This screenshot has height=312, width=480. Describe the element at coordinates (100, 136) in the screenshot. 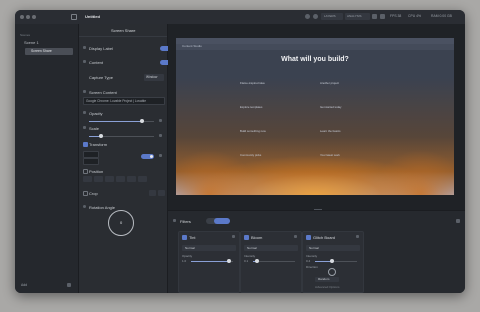

I see `scale-knob` at that location.